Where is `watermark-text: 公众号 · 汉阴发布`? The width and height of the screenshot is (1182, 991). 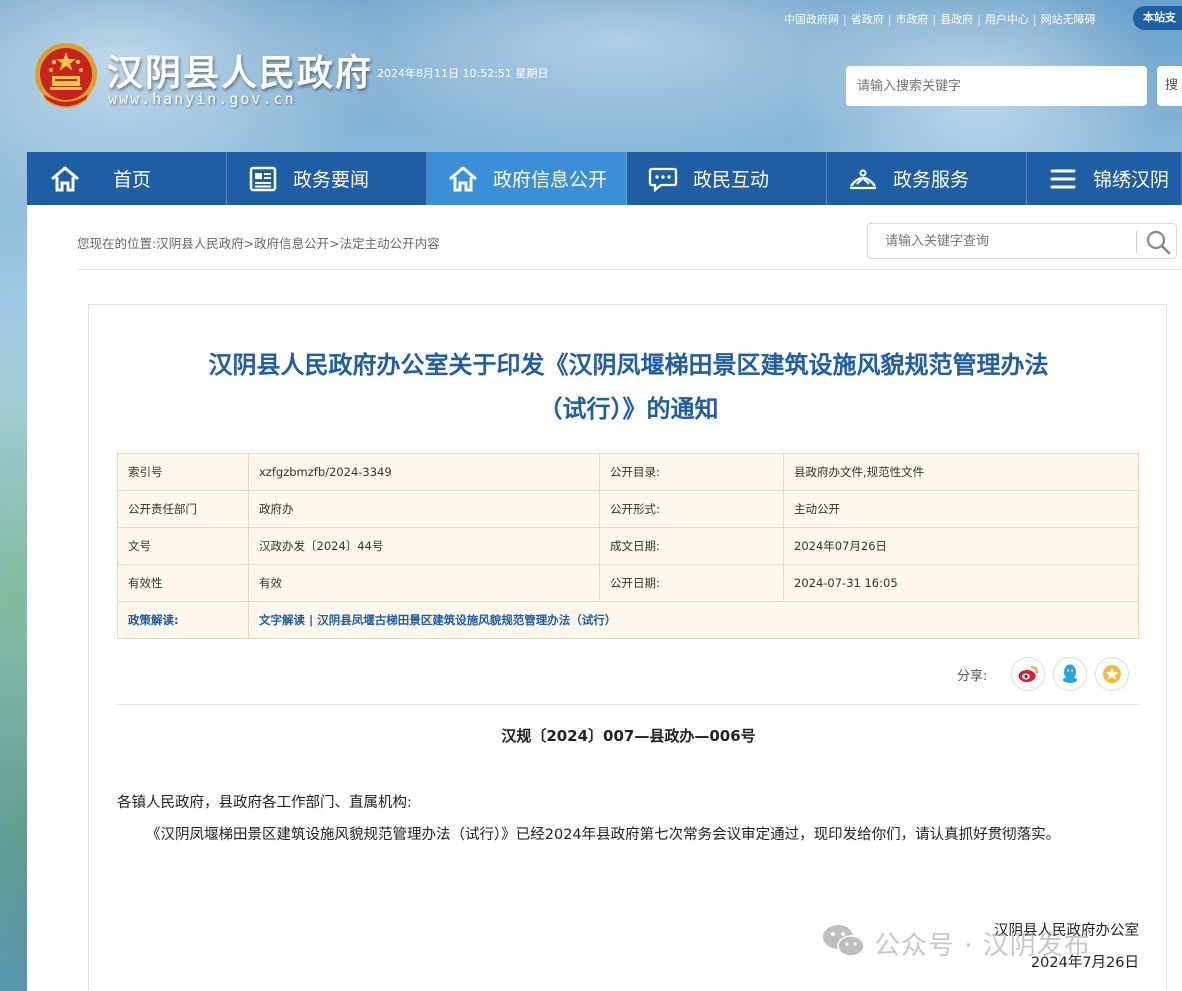
watermark-text: 公众号 · 汉阴发布 is located at coordinates (982, 945).